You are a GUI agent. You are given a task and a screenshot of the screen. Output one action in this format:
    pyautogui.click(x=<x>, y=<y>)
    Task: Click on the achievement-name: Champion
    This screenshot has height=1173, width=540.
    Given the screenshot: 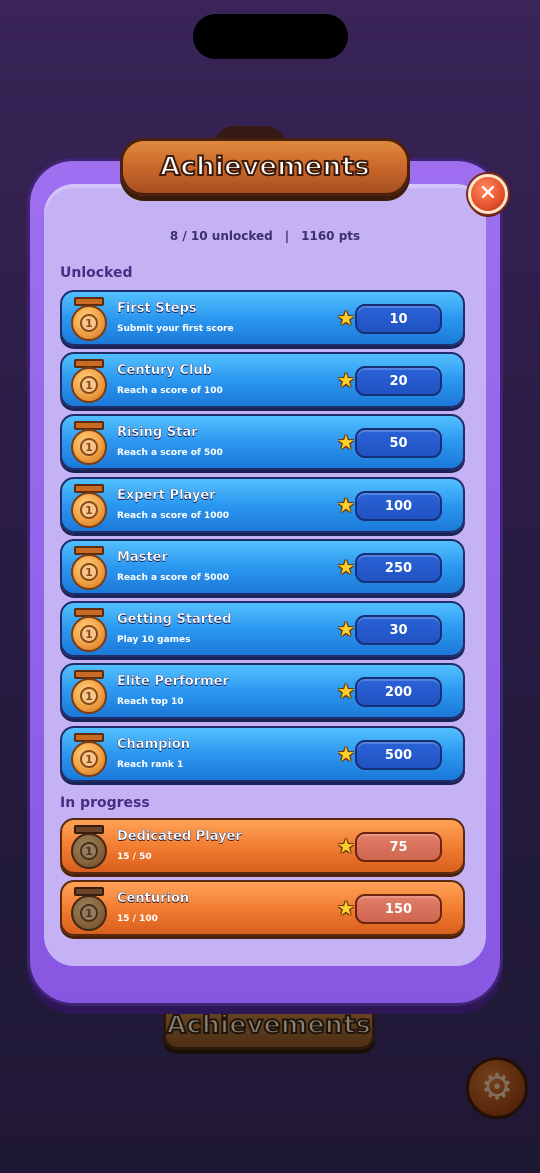 What is the action you would take?
    pyautogui.click(x=154, y=744)
    